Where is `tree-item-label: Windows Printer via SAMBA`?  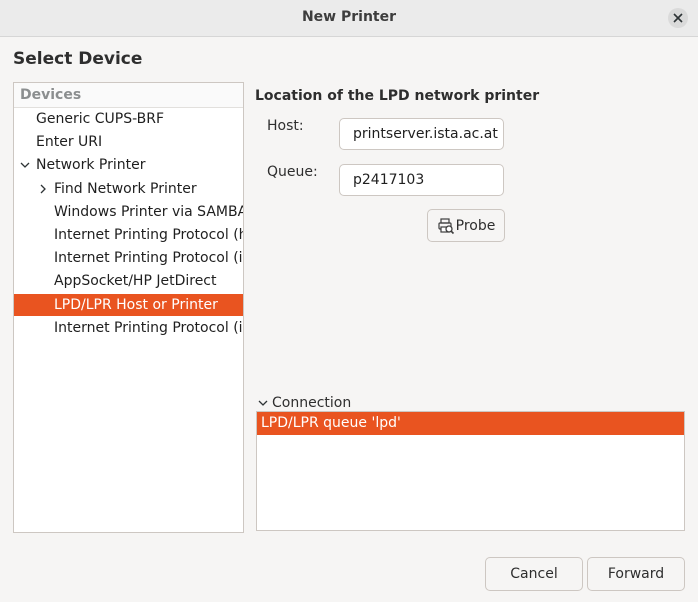 tree-item-label: Windows Printer via SAMBA is located at coordinates (148, 212).